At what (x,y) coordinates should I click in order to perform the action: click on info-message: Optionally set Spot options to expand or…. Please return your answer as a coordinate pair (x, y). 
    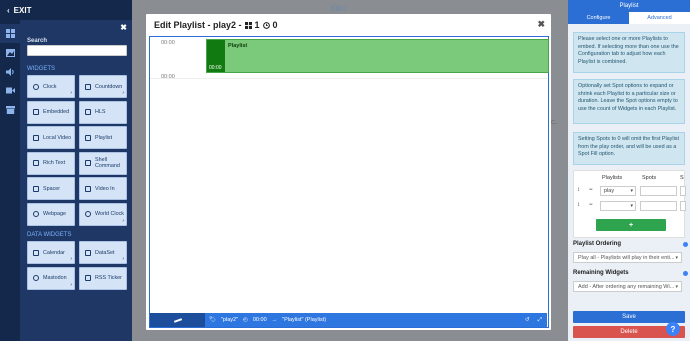
    Looking at the image, I should click on (629, 101).